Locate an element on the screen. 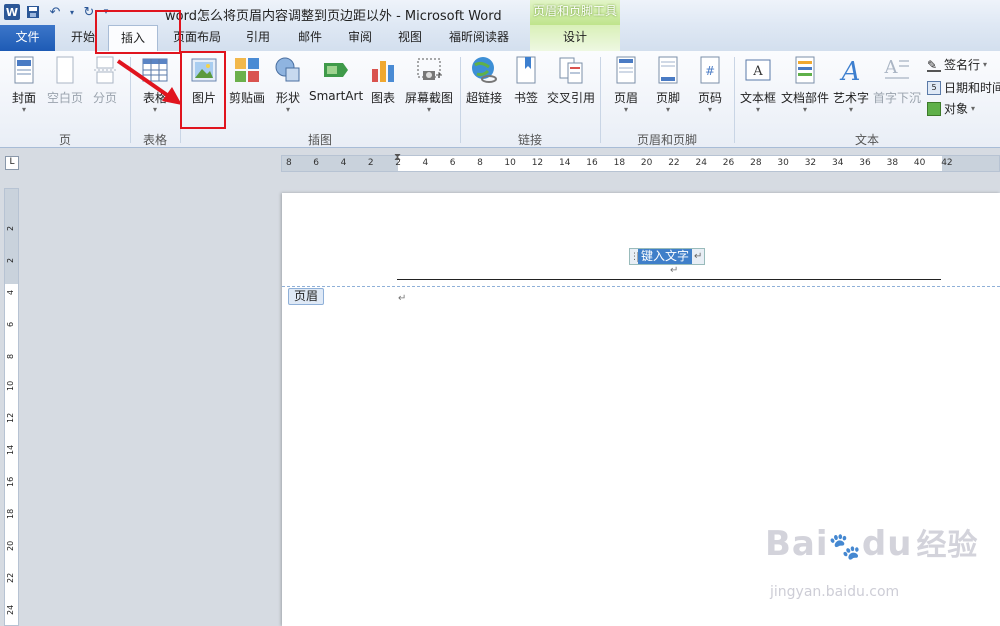 The width and height of the screenshot is (1000, 626). tab-view: 视图 is located at coordinates (410, 38).